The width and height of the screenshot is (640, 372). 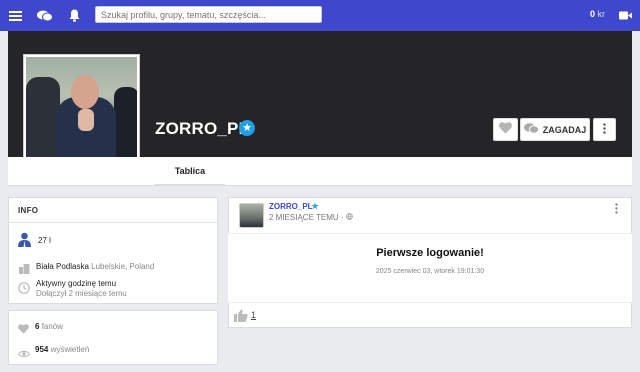 What do you see at coordinates (42, 349) in the screenshot?
I see `views-count: 954` at bounding box center [42, 349].